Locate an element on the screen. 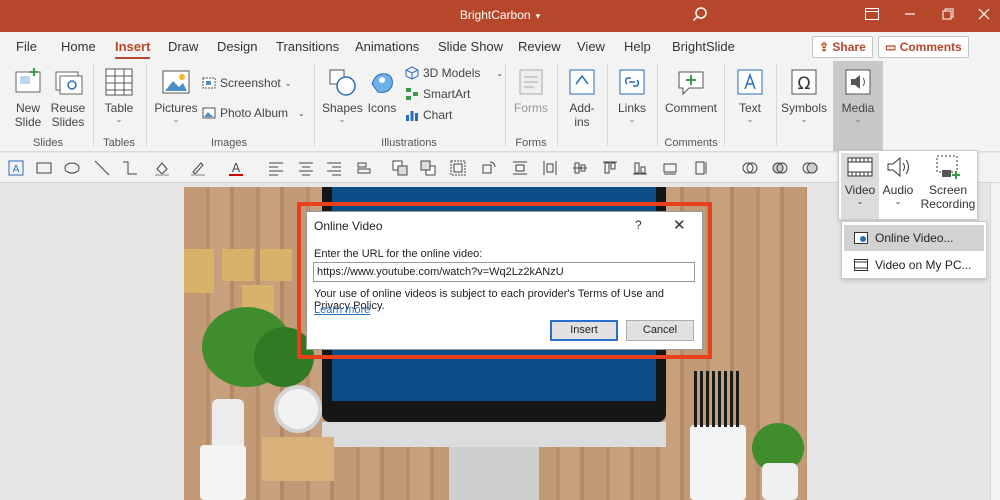 This screenshot has height=500, width=1000. comments-button: ▭ Comments is located at coordinates (923, 47).